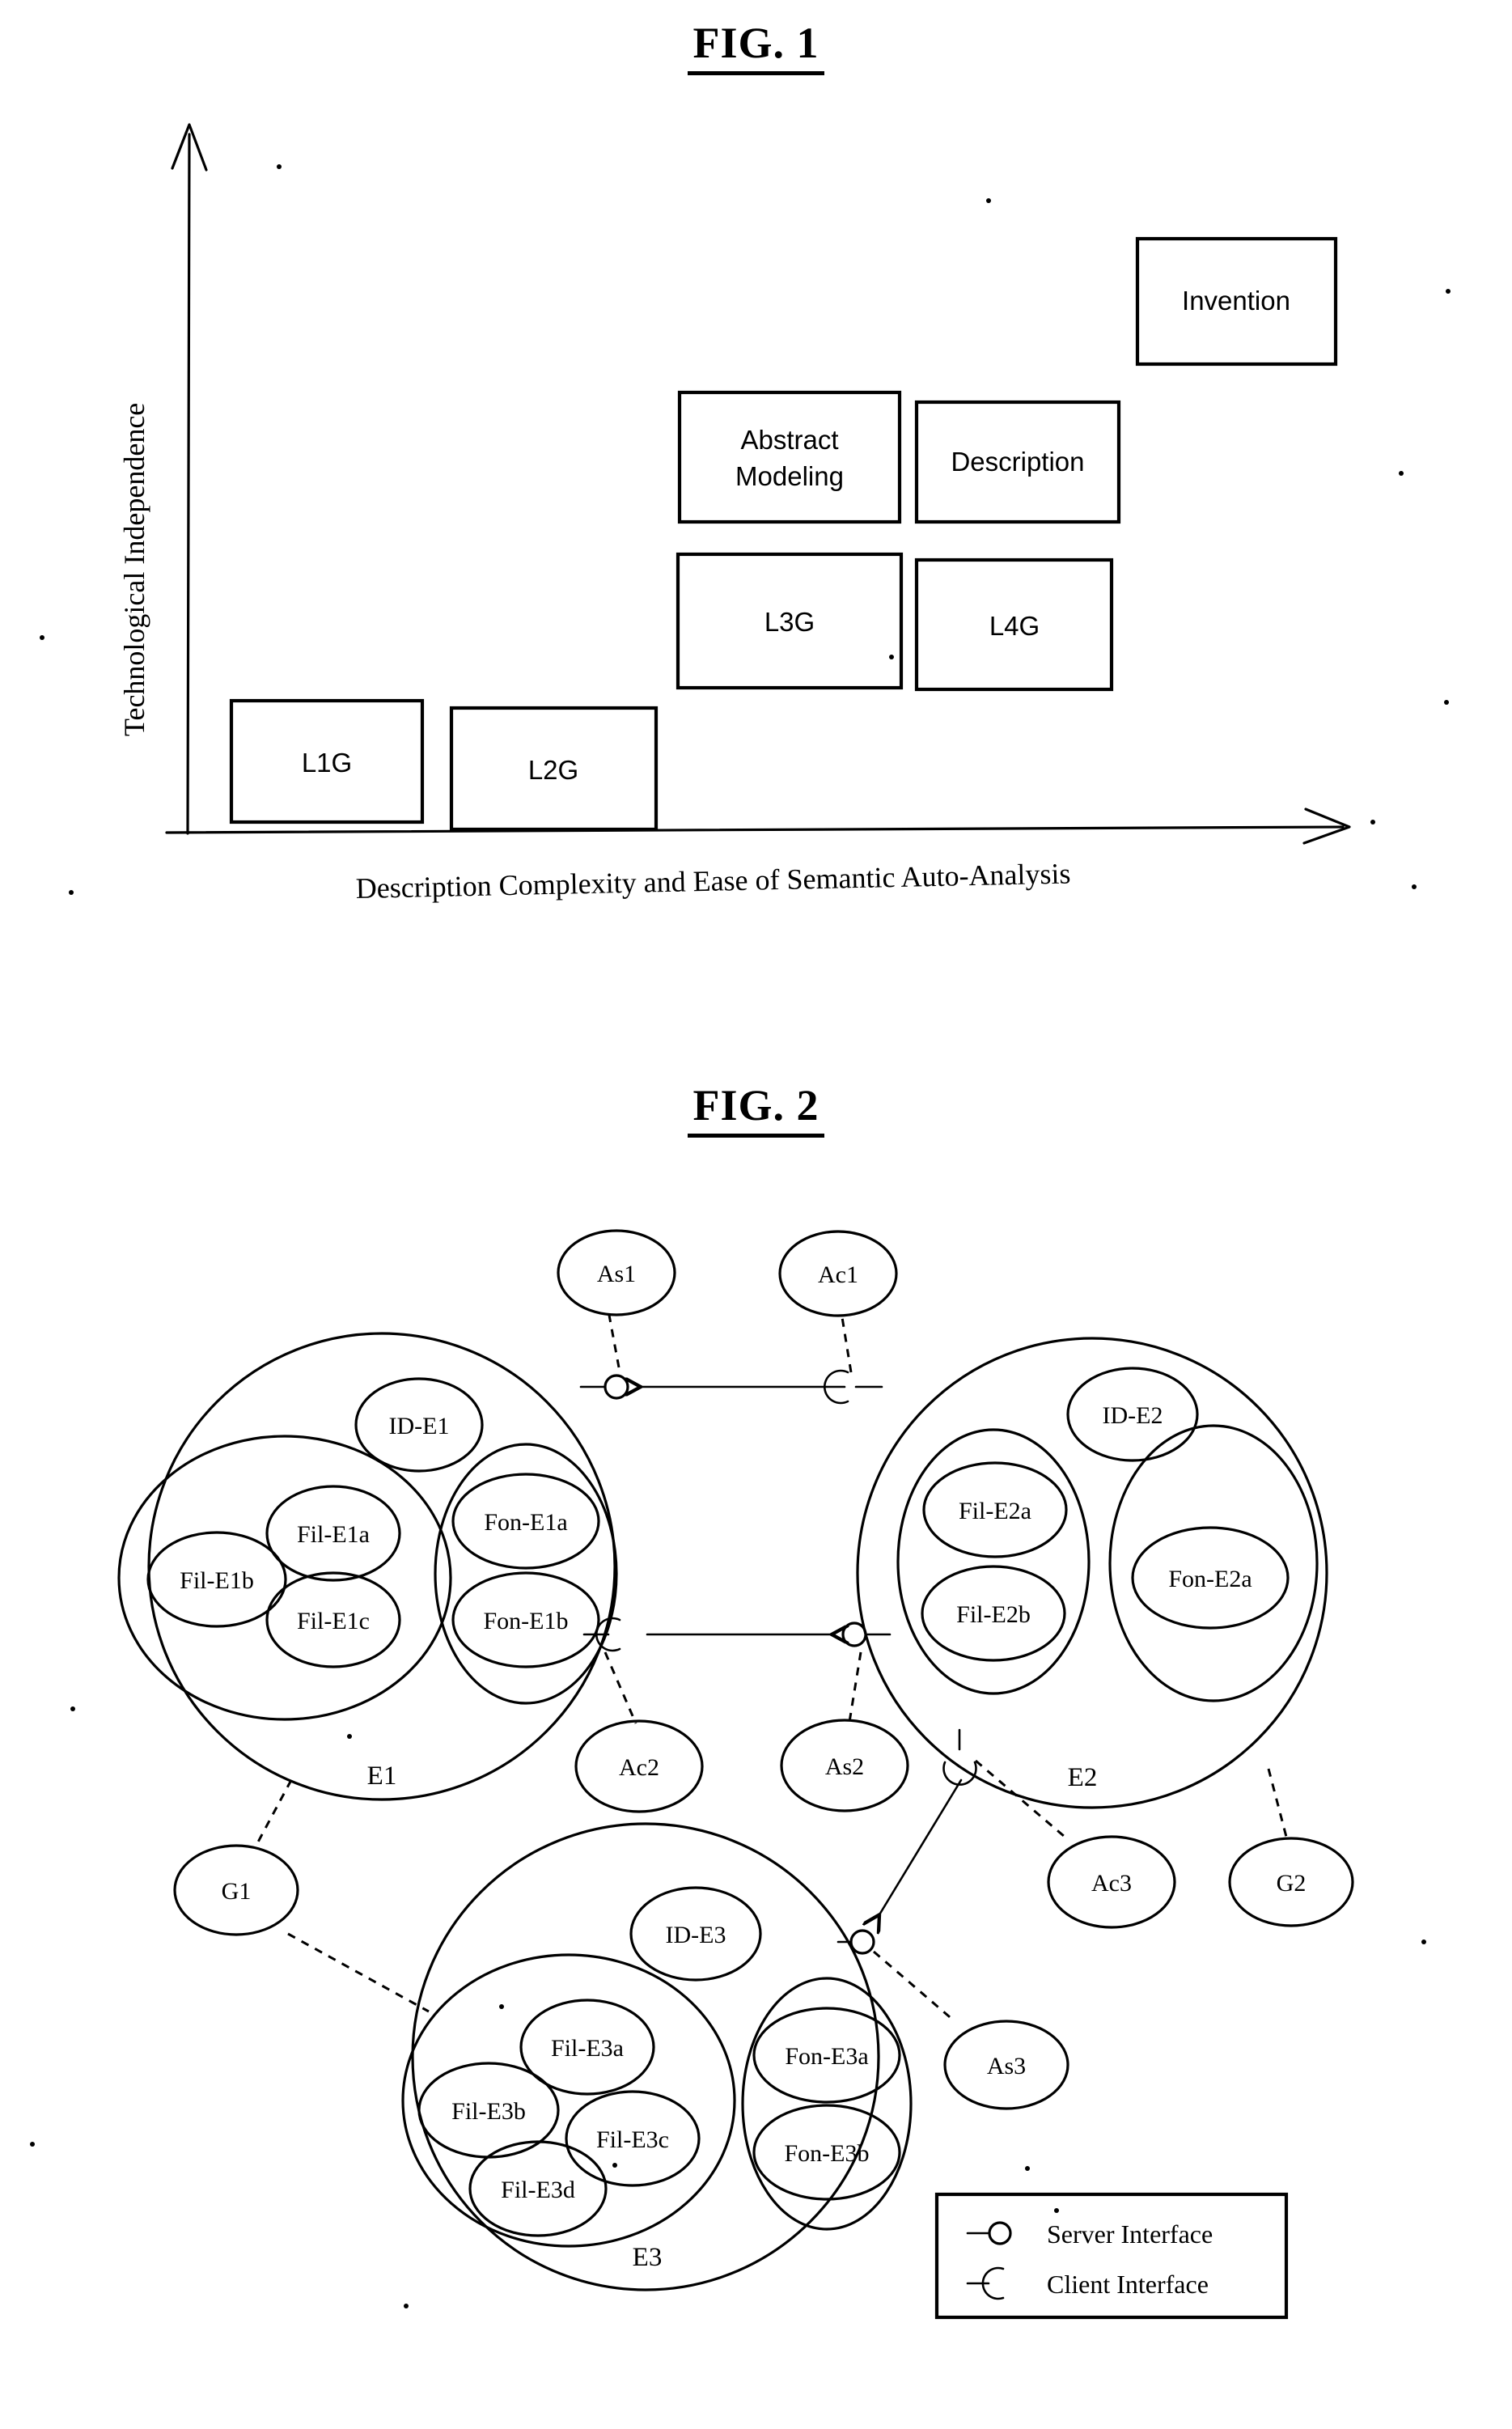 Image resolution: width=1512 pixels, height=2429 pixels. Describe the element at coordinates (827, 2153) in the screenshot. I see `fig2-e3-fon-b-label: Fon-E3b` at that location.